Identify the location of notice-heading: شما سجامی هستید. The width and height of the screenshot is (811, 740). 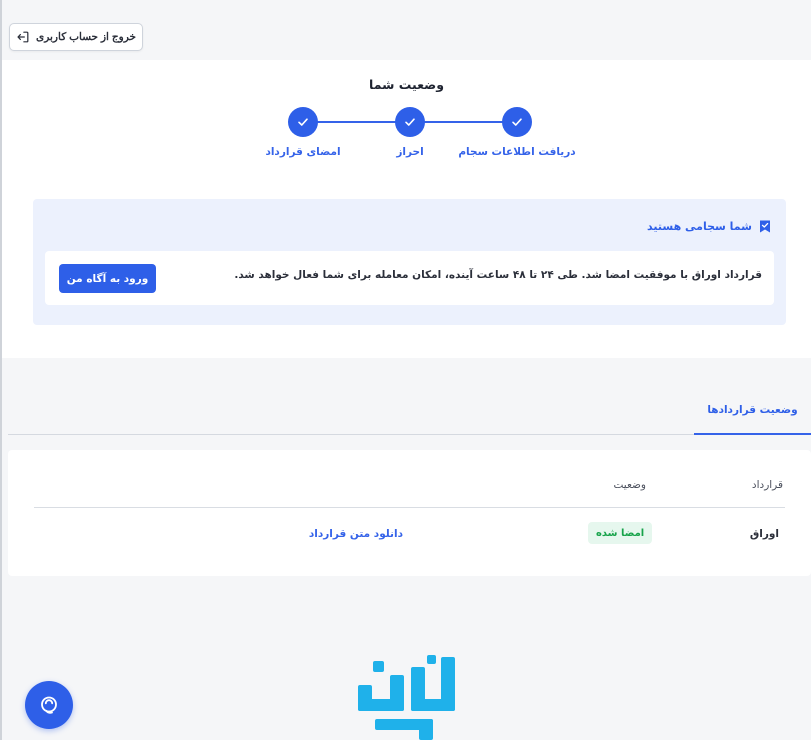
(709, 226).